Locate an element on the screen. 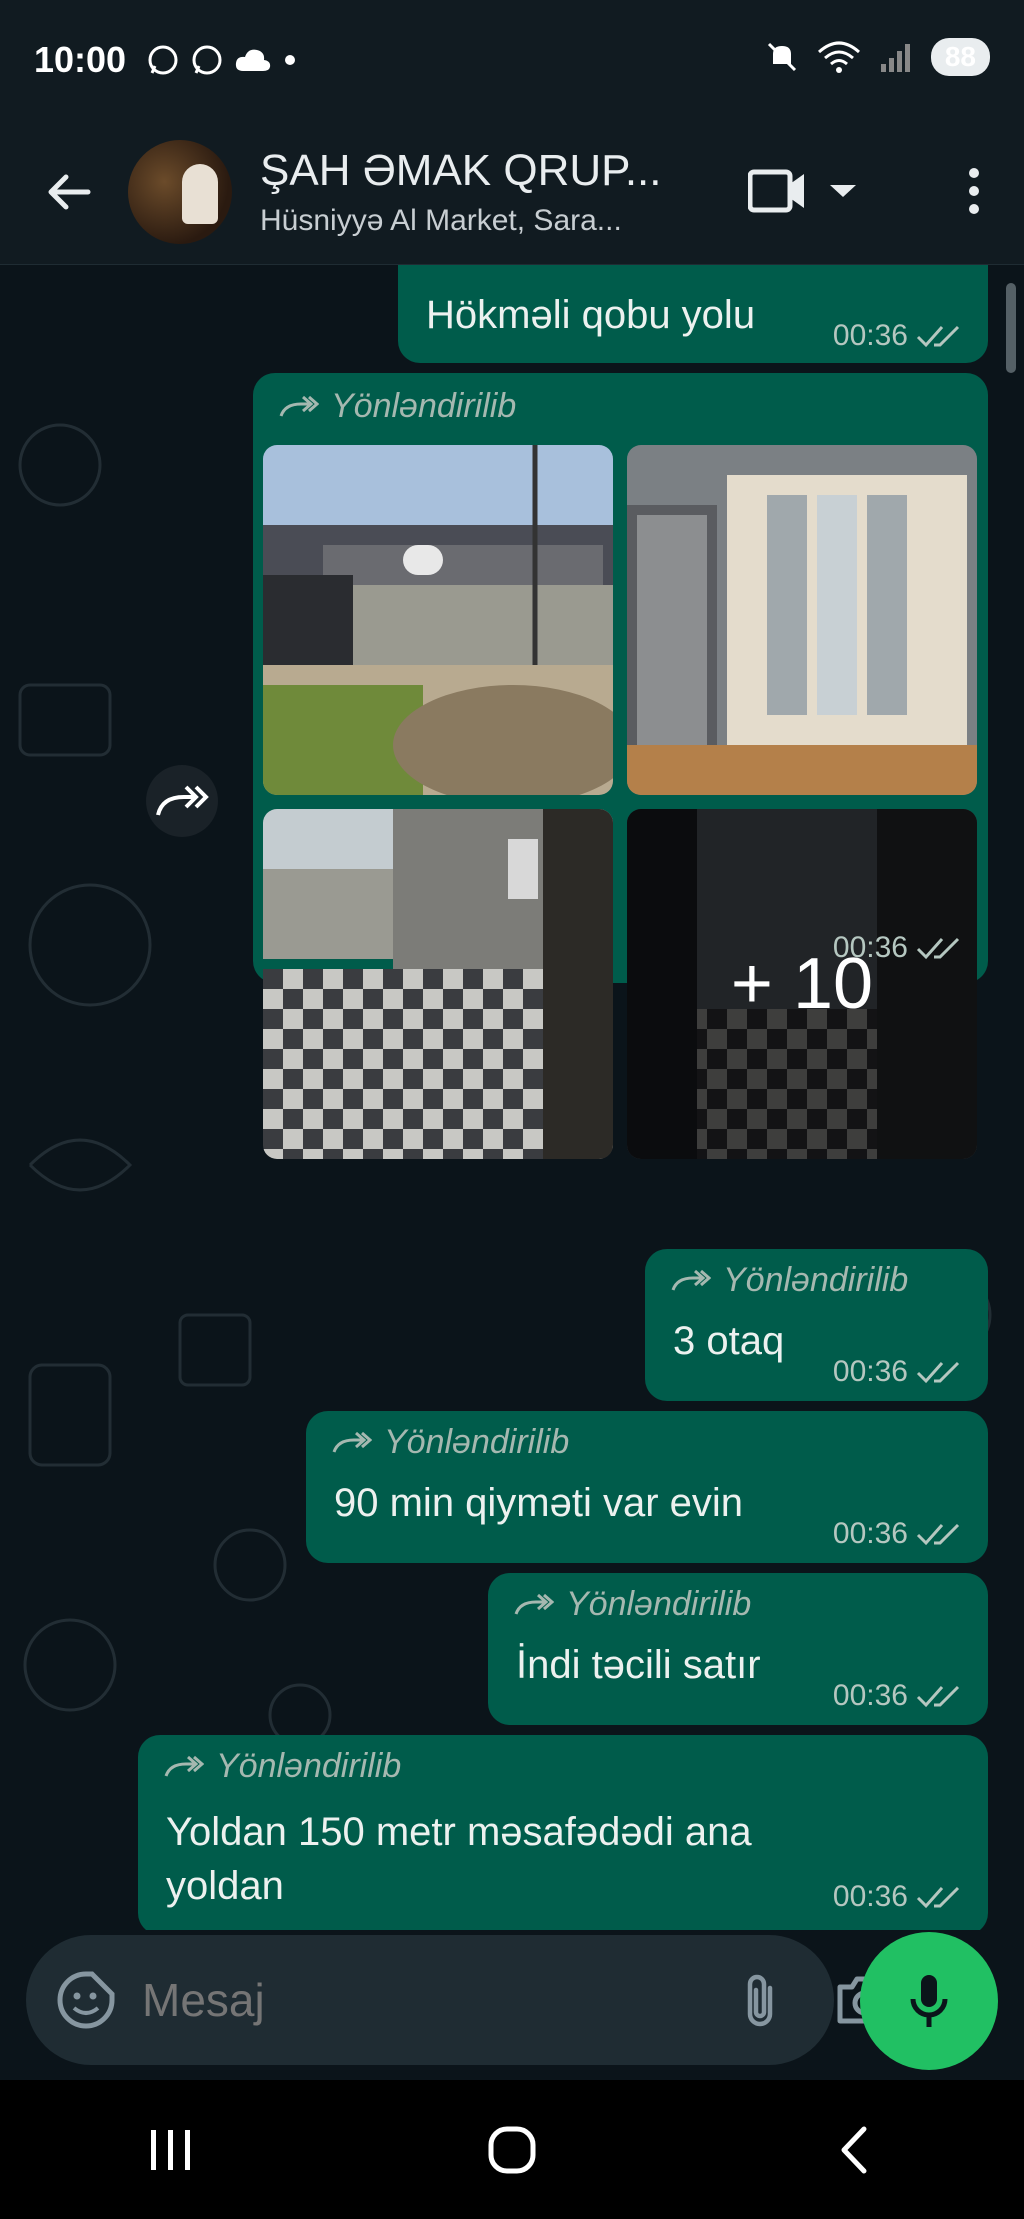 This screenshot has height=2219, width=1024. message-bubble: Hökməli qobu yolu 00:36 is located at coordinates (693, 314).